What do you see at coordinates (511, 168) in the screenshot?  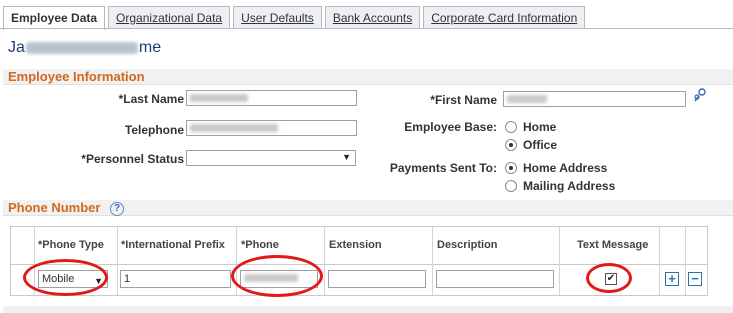 I see `payments-home-address-radio` at bounding box center [511, 168].